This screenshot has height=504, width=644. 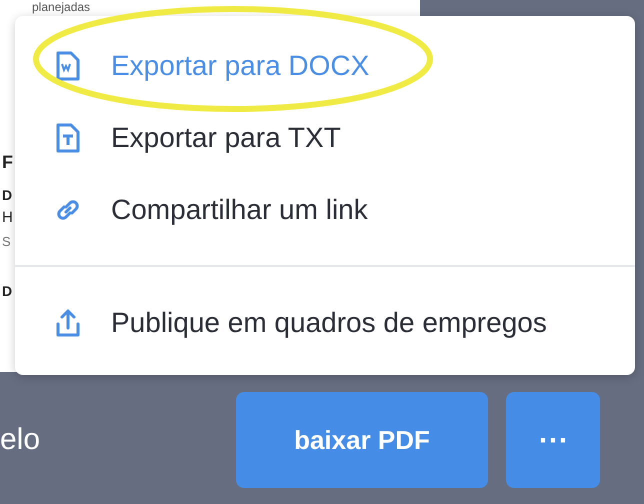 I want to click on document-text: S, so click(x=6, y=241).